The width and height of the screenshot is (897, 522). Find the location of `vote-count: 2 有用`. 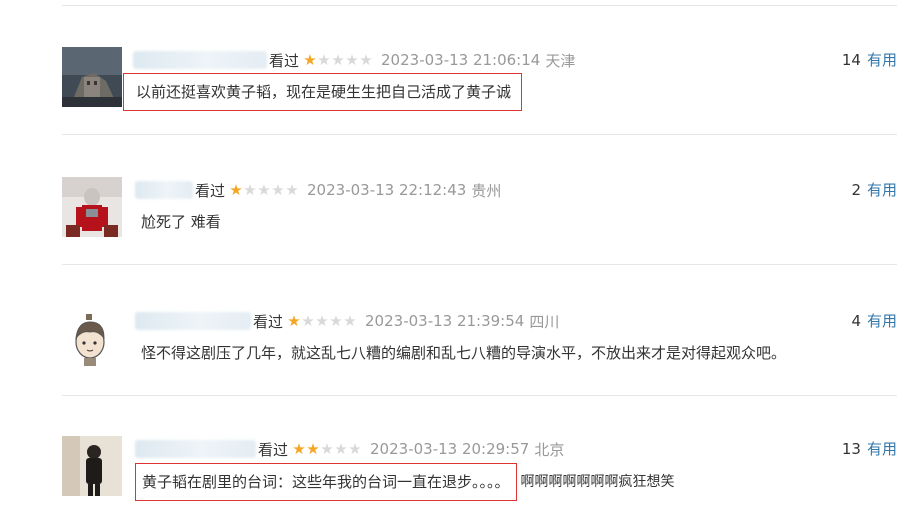

vote-count: 2 有用 is located at coordinates (874, 190).